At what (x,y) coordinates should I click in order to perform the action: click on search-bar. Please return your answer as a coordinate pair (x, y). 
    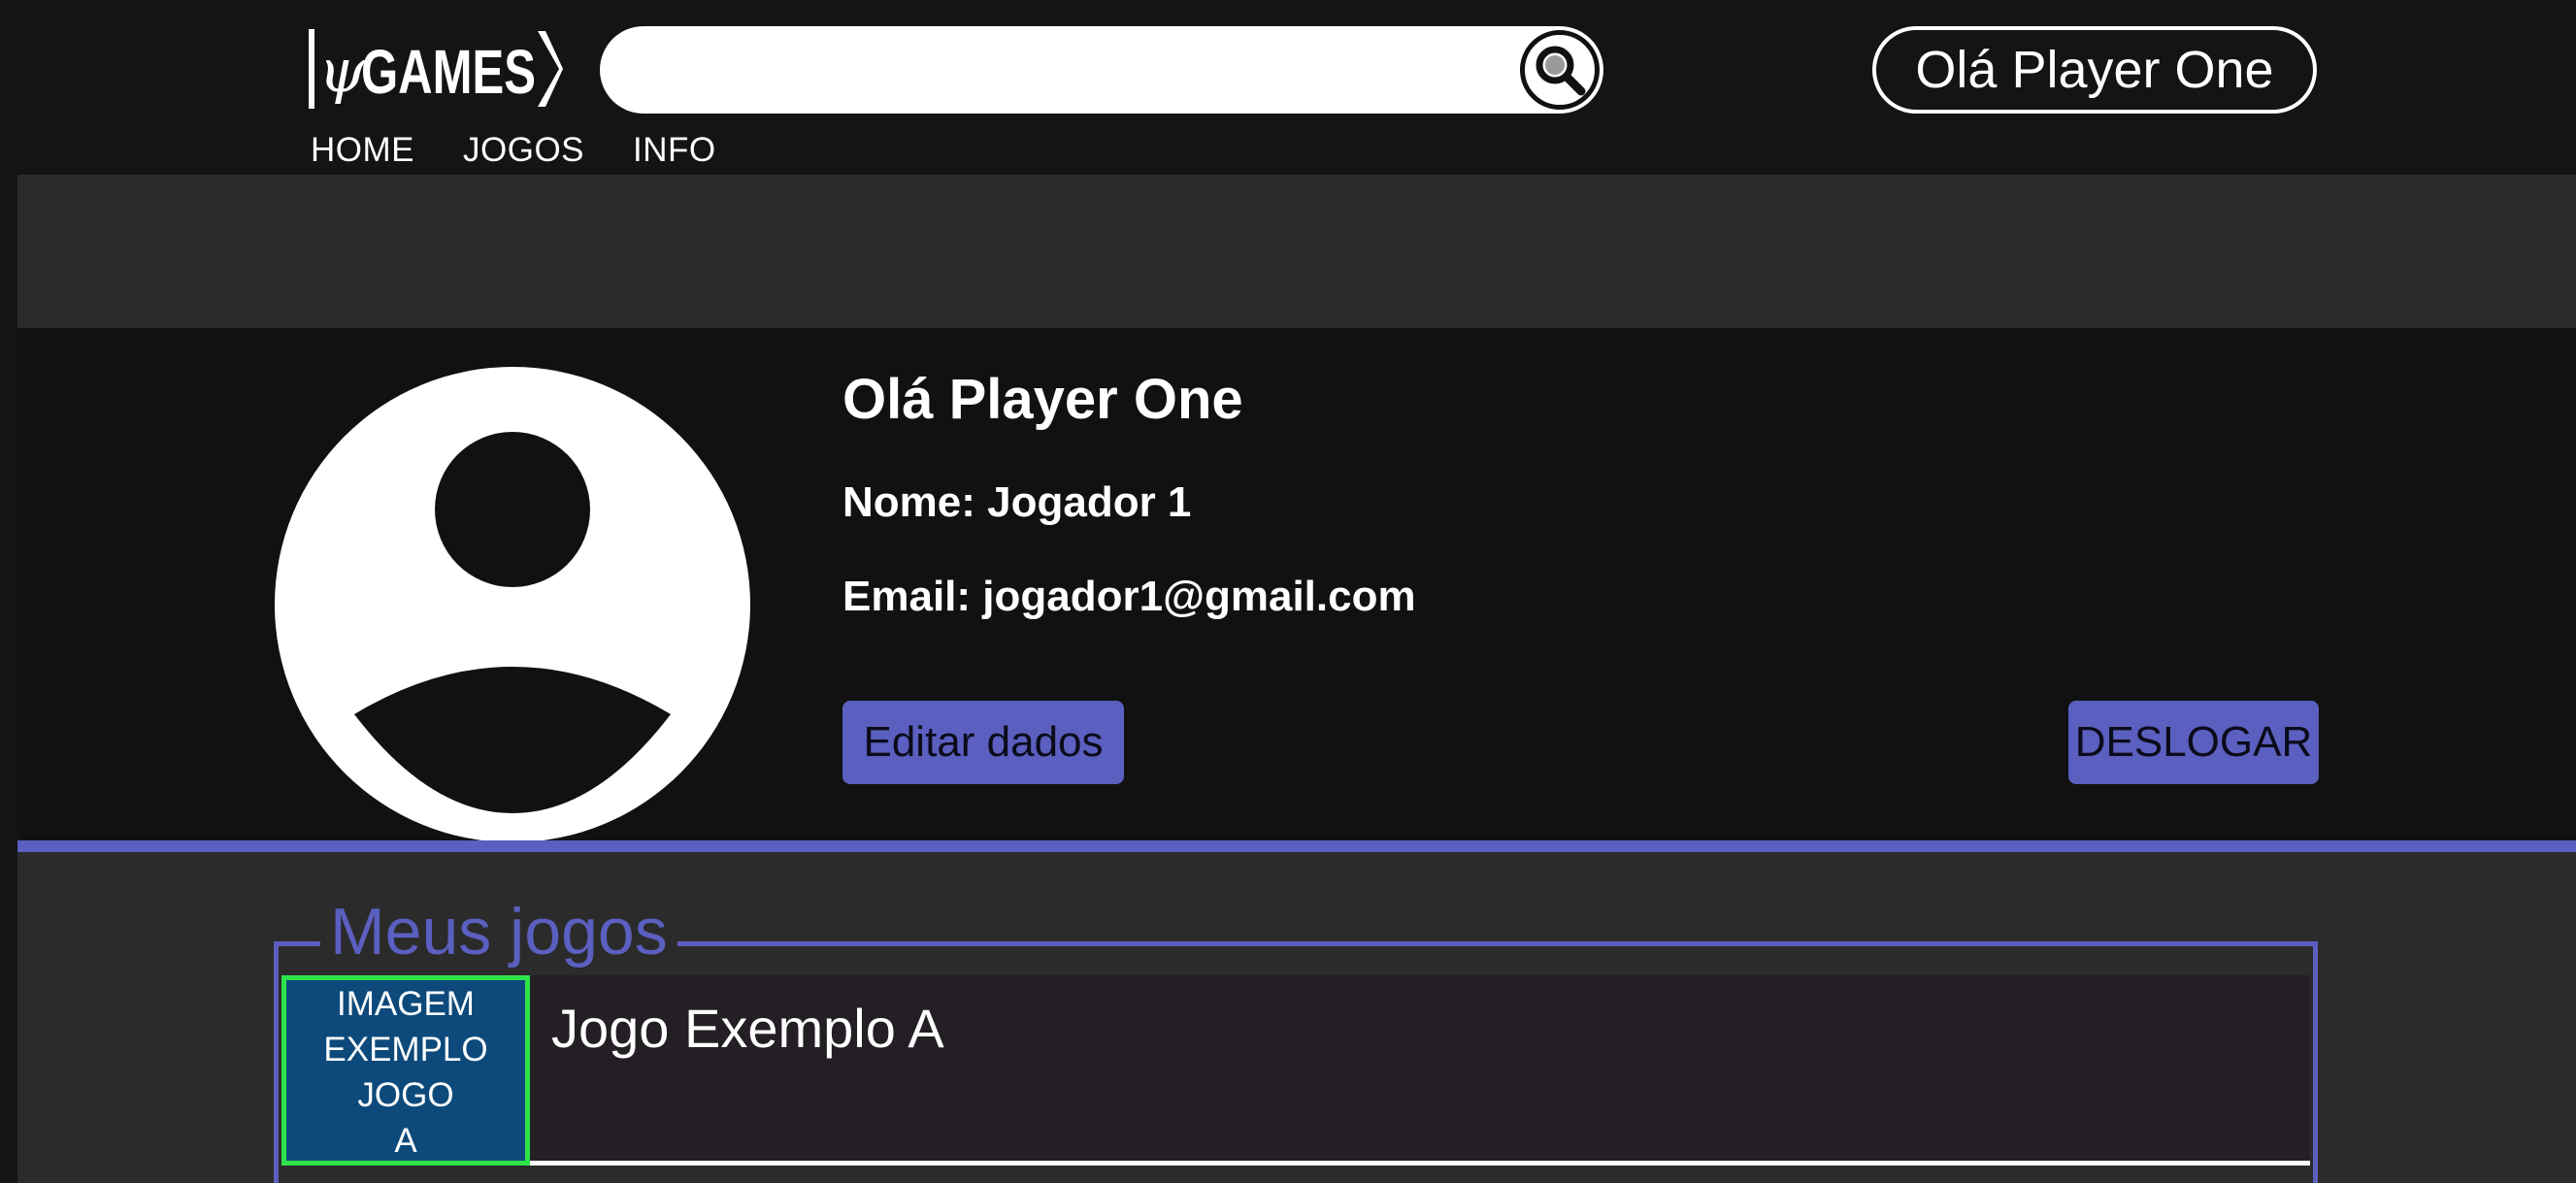
    Looking at the image, I should click on (1101, 70).